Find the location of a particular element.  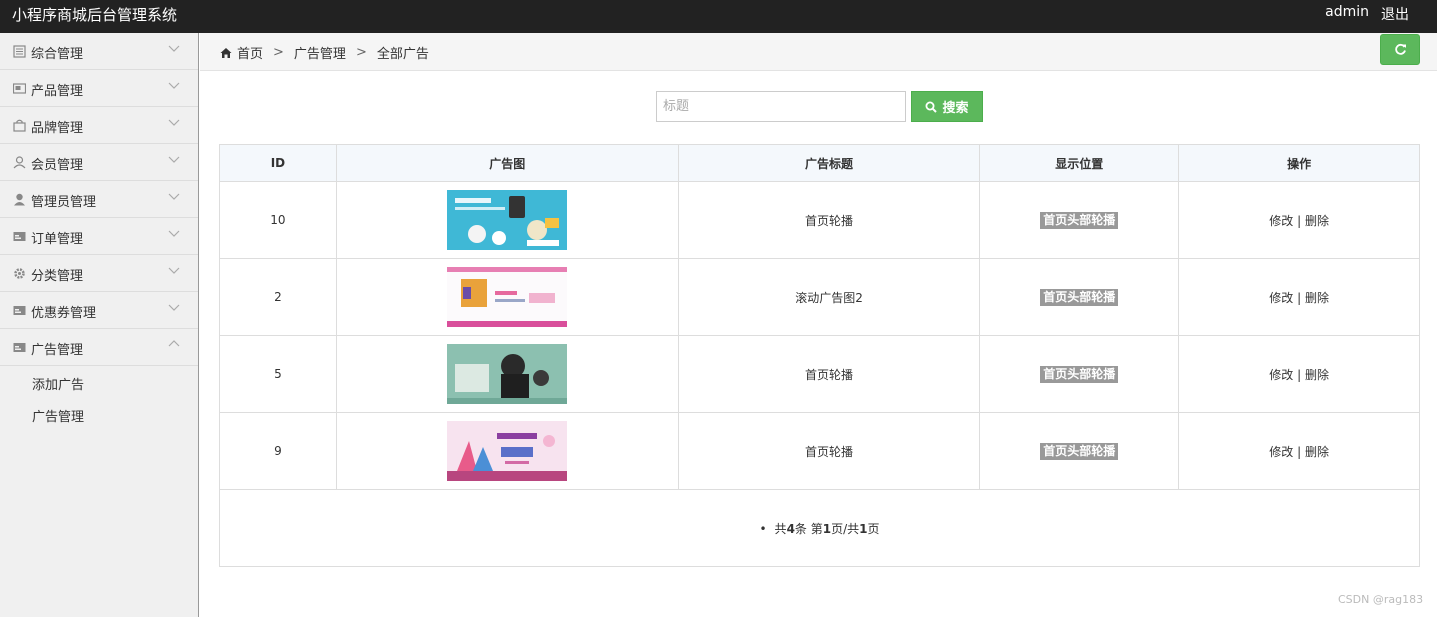

submenu-add-ad: 添加广告 is located at coordinates (99, 386).